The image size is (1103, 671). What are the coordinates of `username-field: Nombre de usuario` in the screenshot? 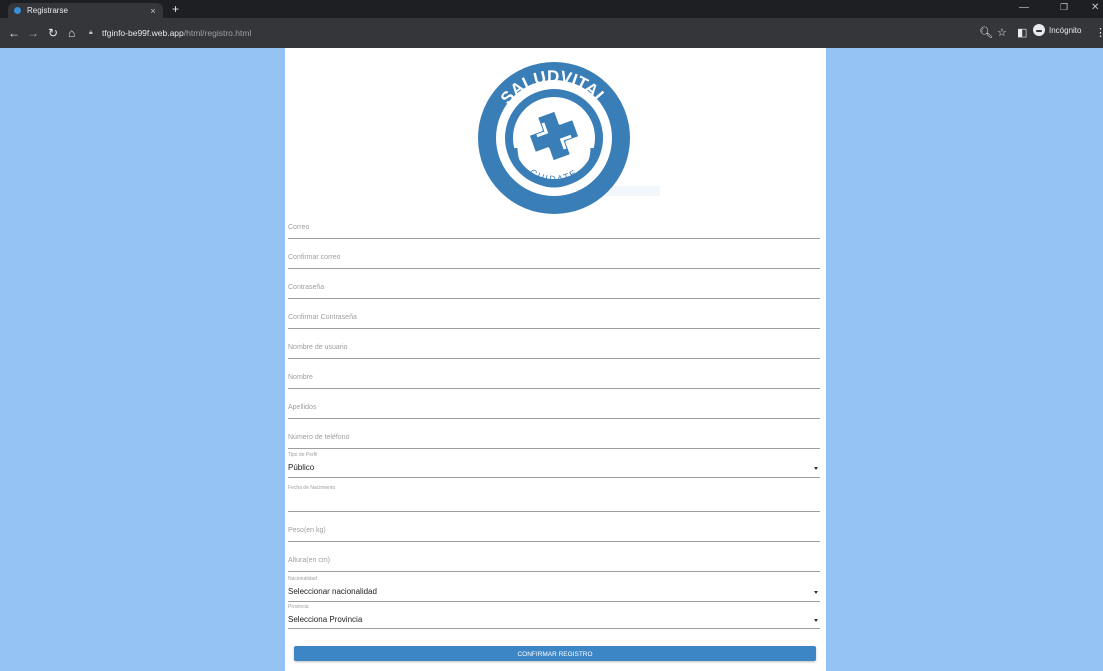 It's located at (554, 350).